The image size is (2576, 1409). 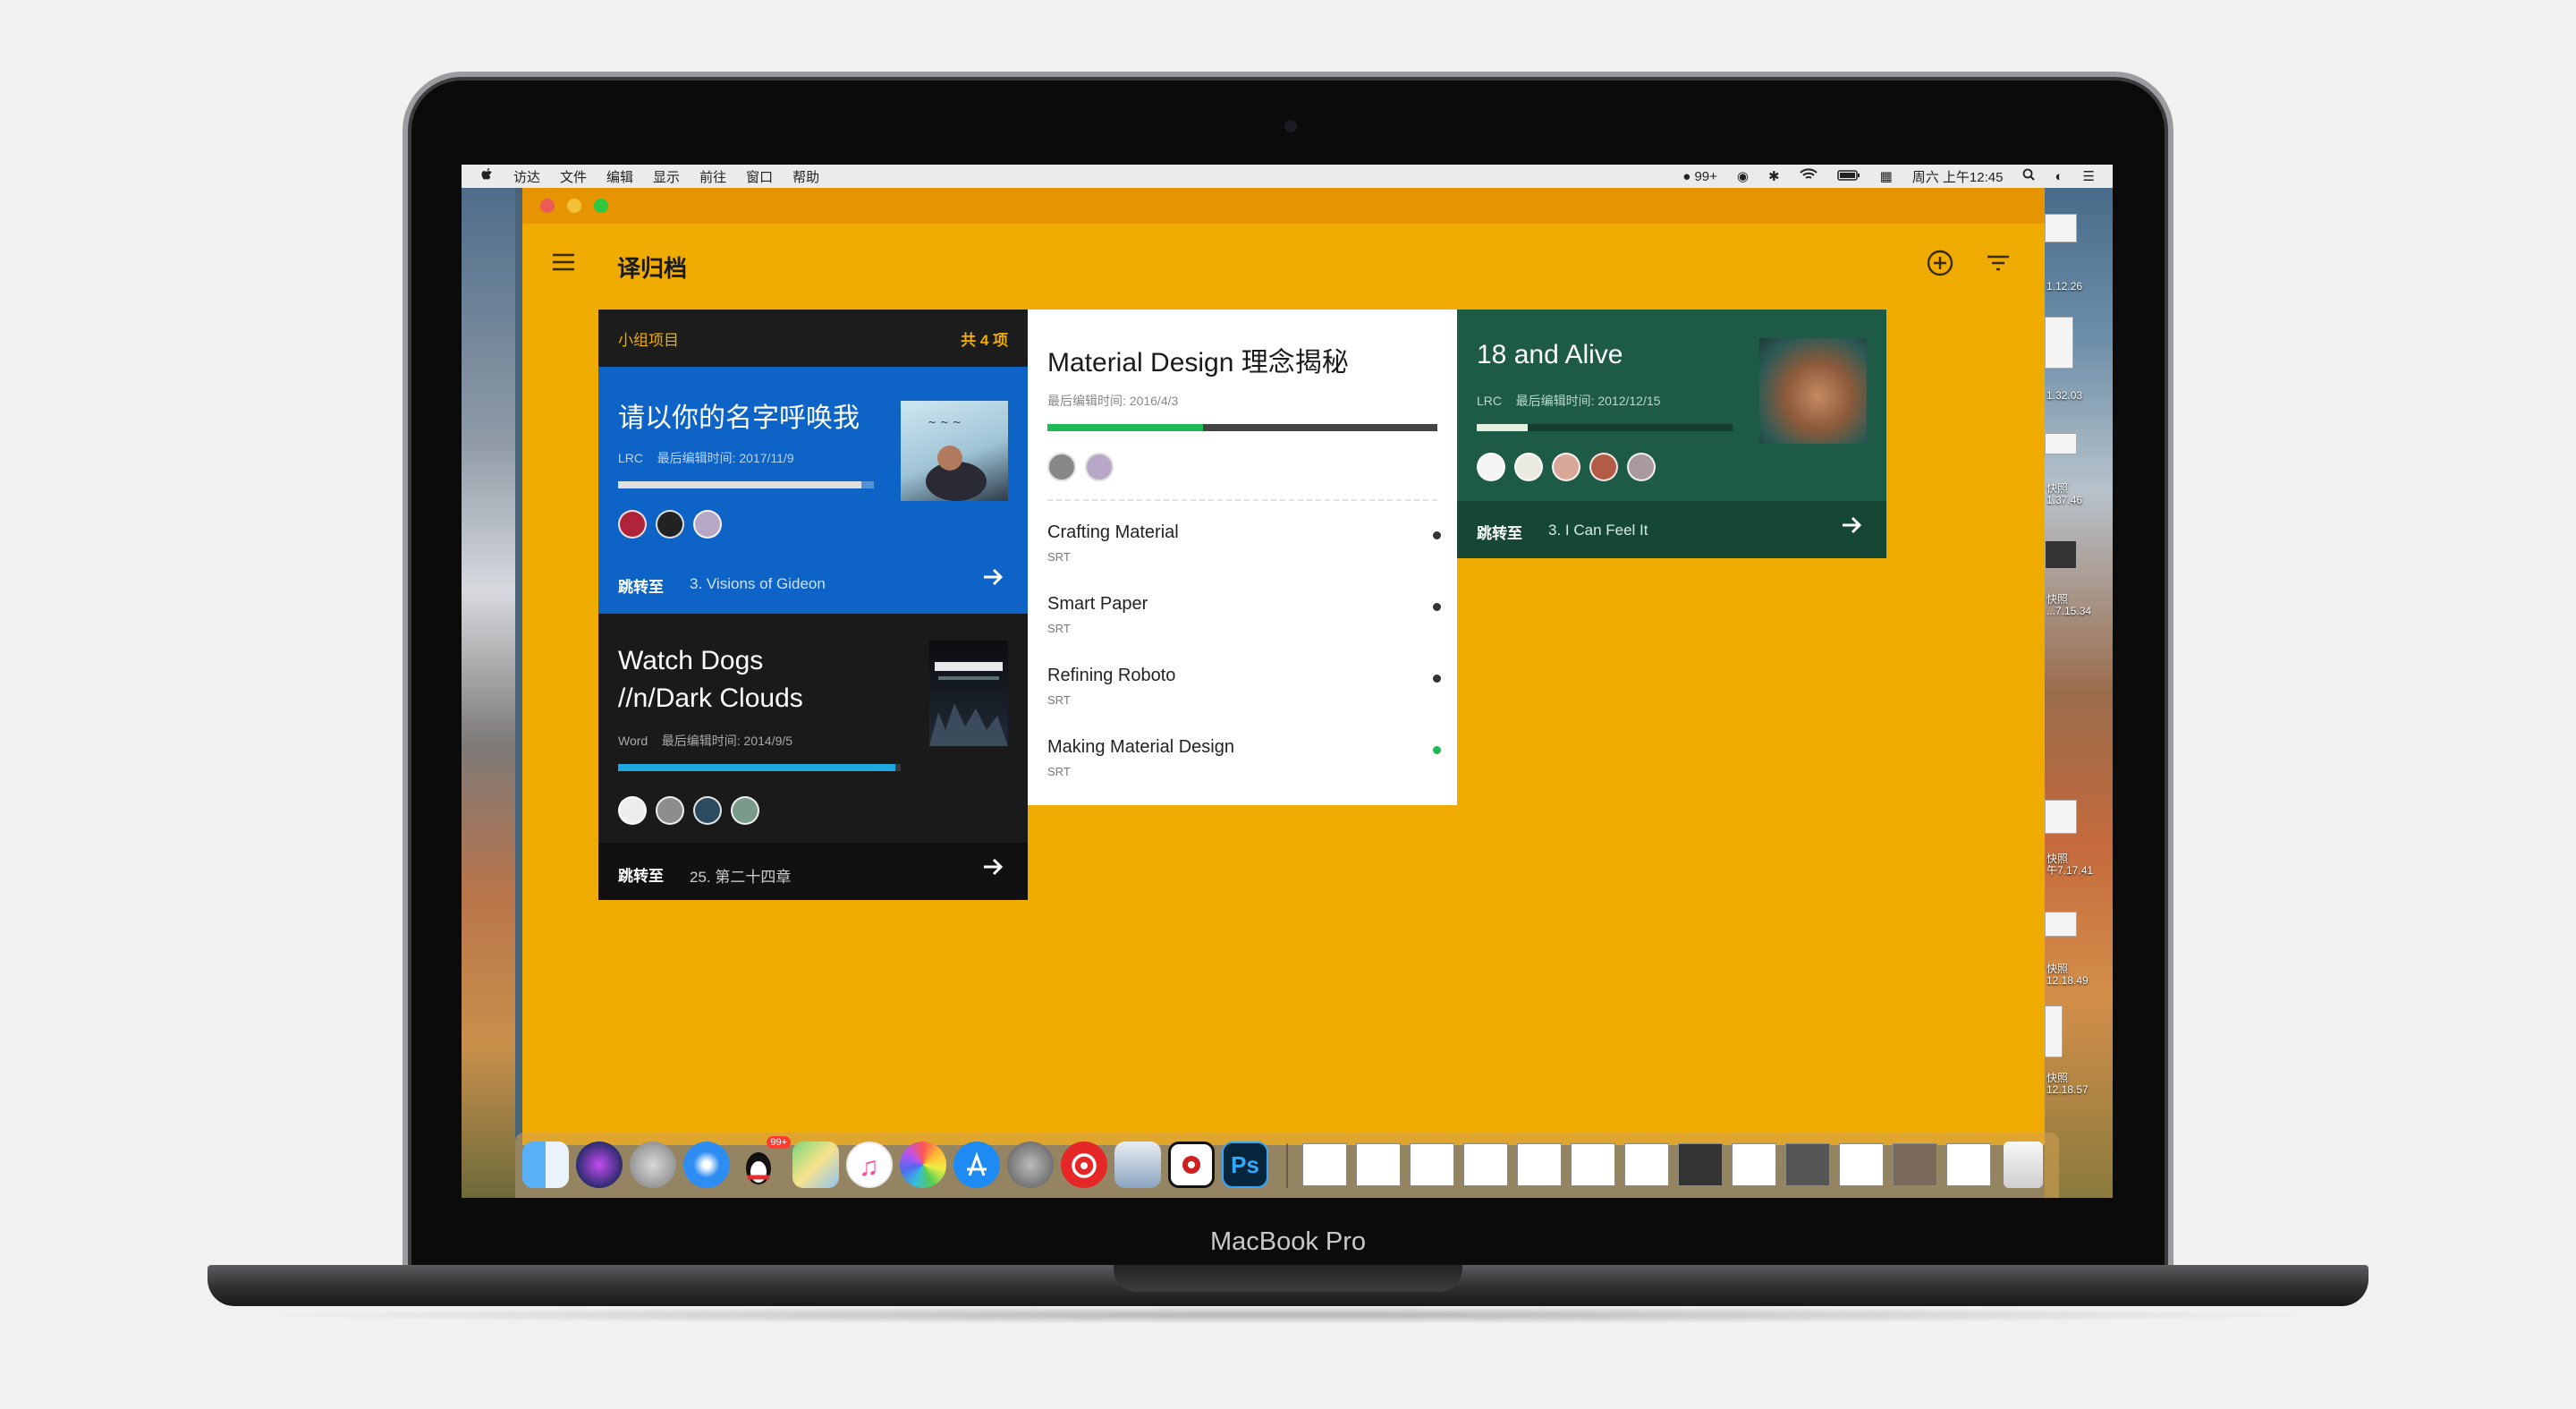 I want to click on eye-icon: ◉, so click(x=1743, y=176).